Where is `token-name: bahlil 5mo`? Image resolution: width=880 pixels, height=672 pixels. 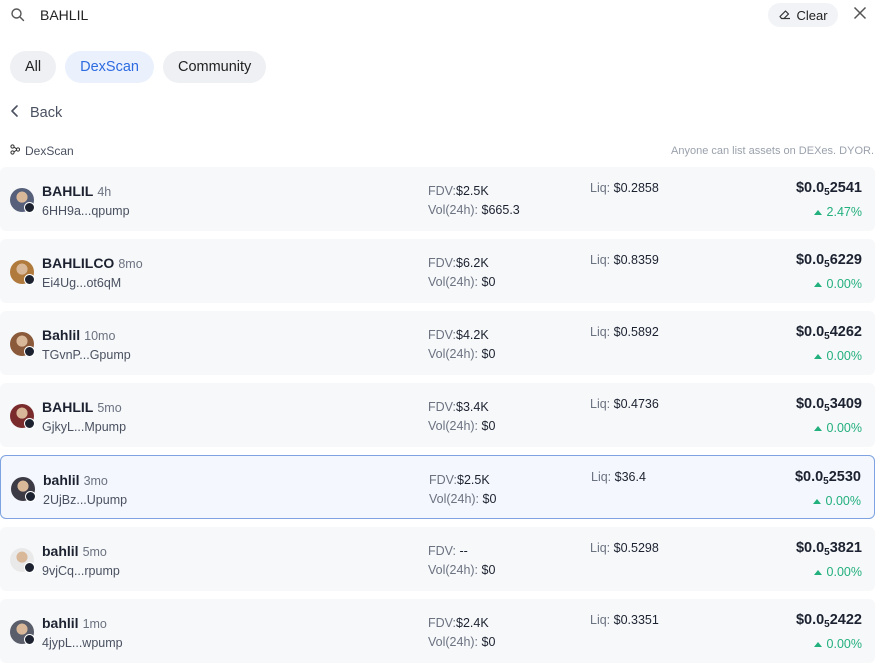
token-name: bahlil 5mo is located at coordinates (74, 551).